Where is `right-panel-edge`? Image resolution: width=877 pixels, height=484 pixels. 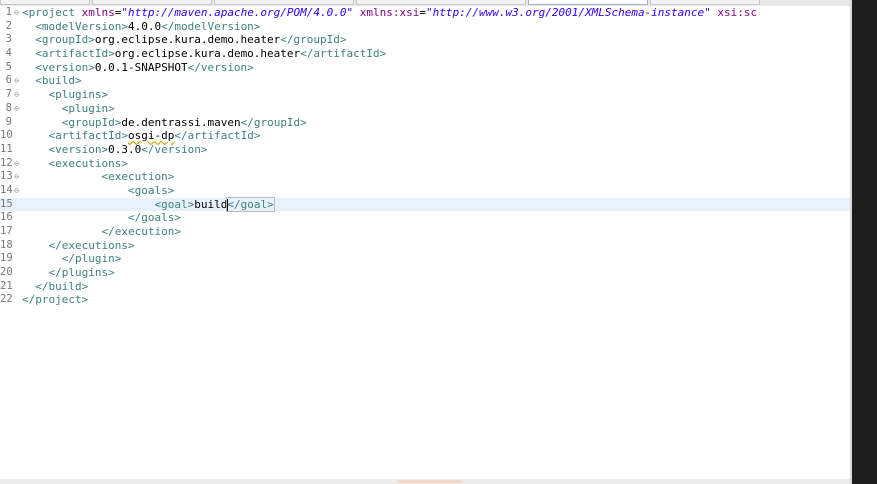
right-panel-edge is located at coordinates (863, 242).